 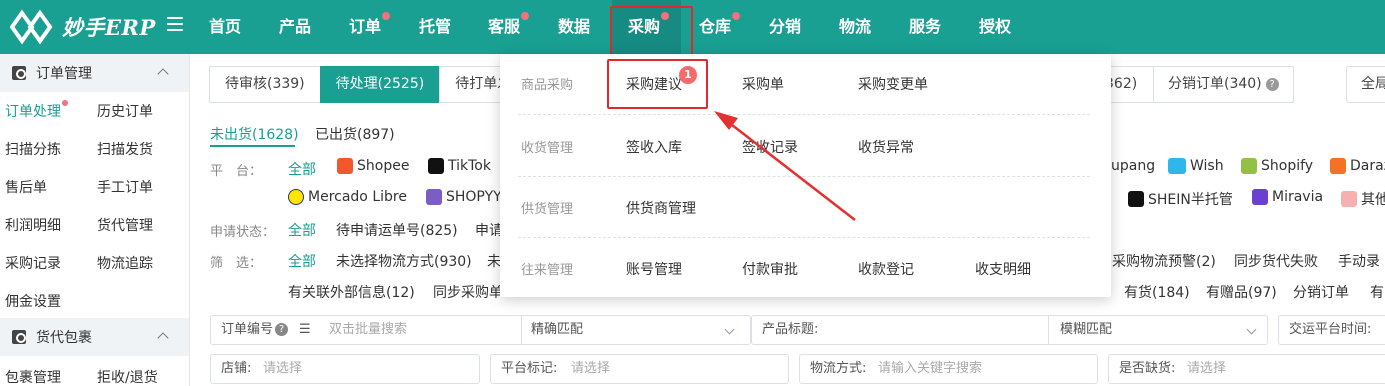 I want to click on sidebar-item-forwarder-management: 货代管理, so click(x=125, y=225).